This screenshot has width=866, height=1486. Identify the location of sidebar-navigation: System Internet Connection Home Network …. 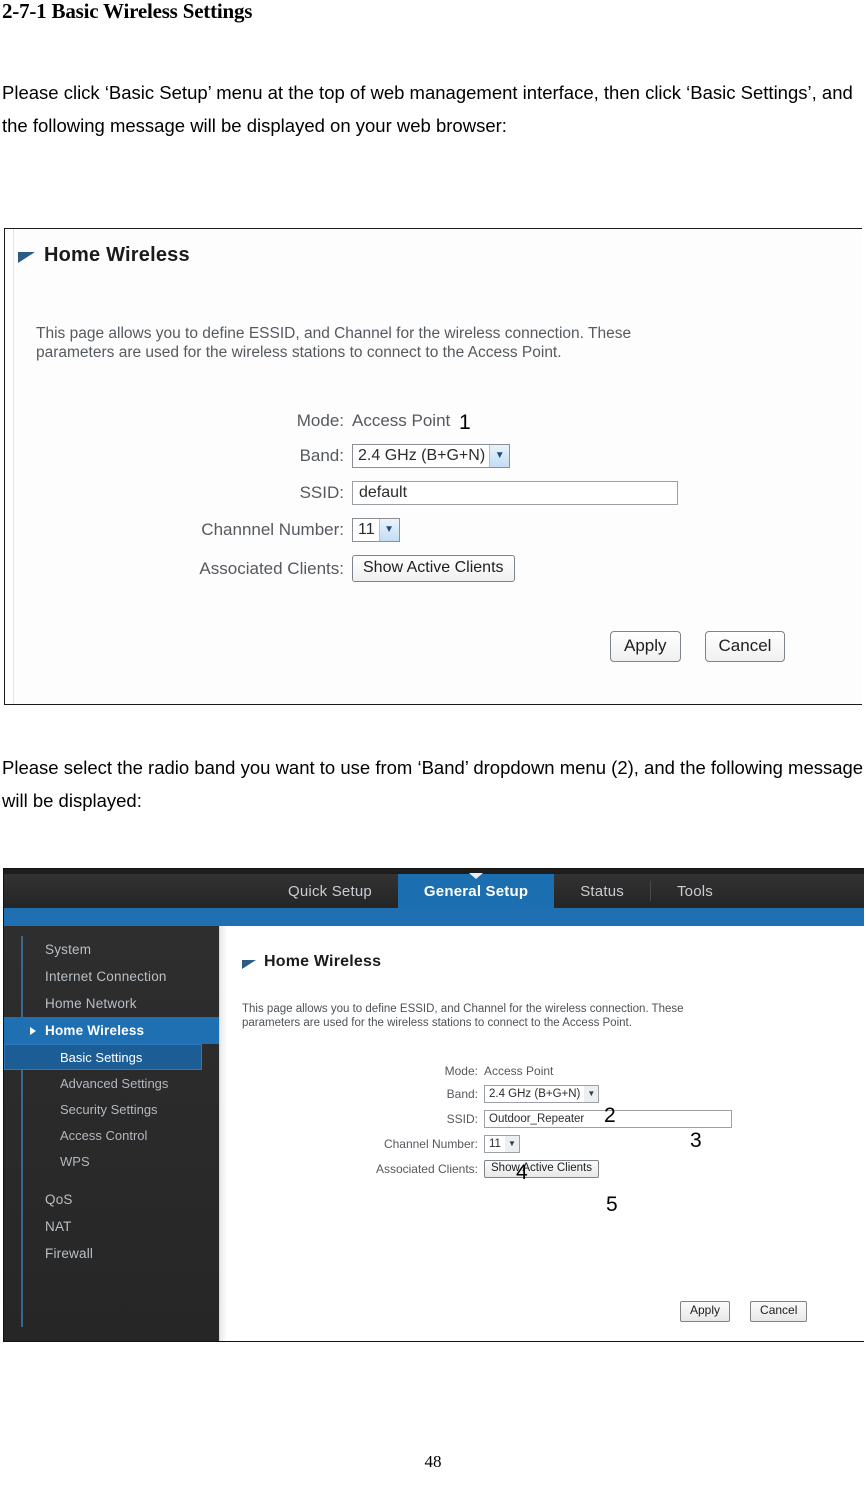
(111, 1133).